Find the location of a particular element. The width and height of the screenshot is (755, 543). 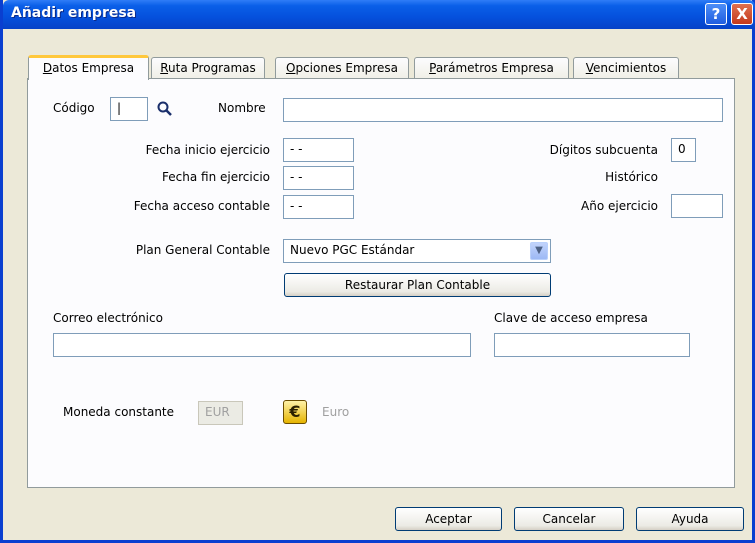

digitos-subcuenta-input: 0 is located at coordinates (683, 150).